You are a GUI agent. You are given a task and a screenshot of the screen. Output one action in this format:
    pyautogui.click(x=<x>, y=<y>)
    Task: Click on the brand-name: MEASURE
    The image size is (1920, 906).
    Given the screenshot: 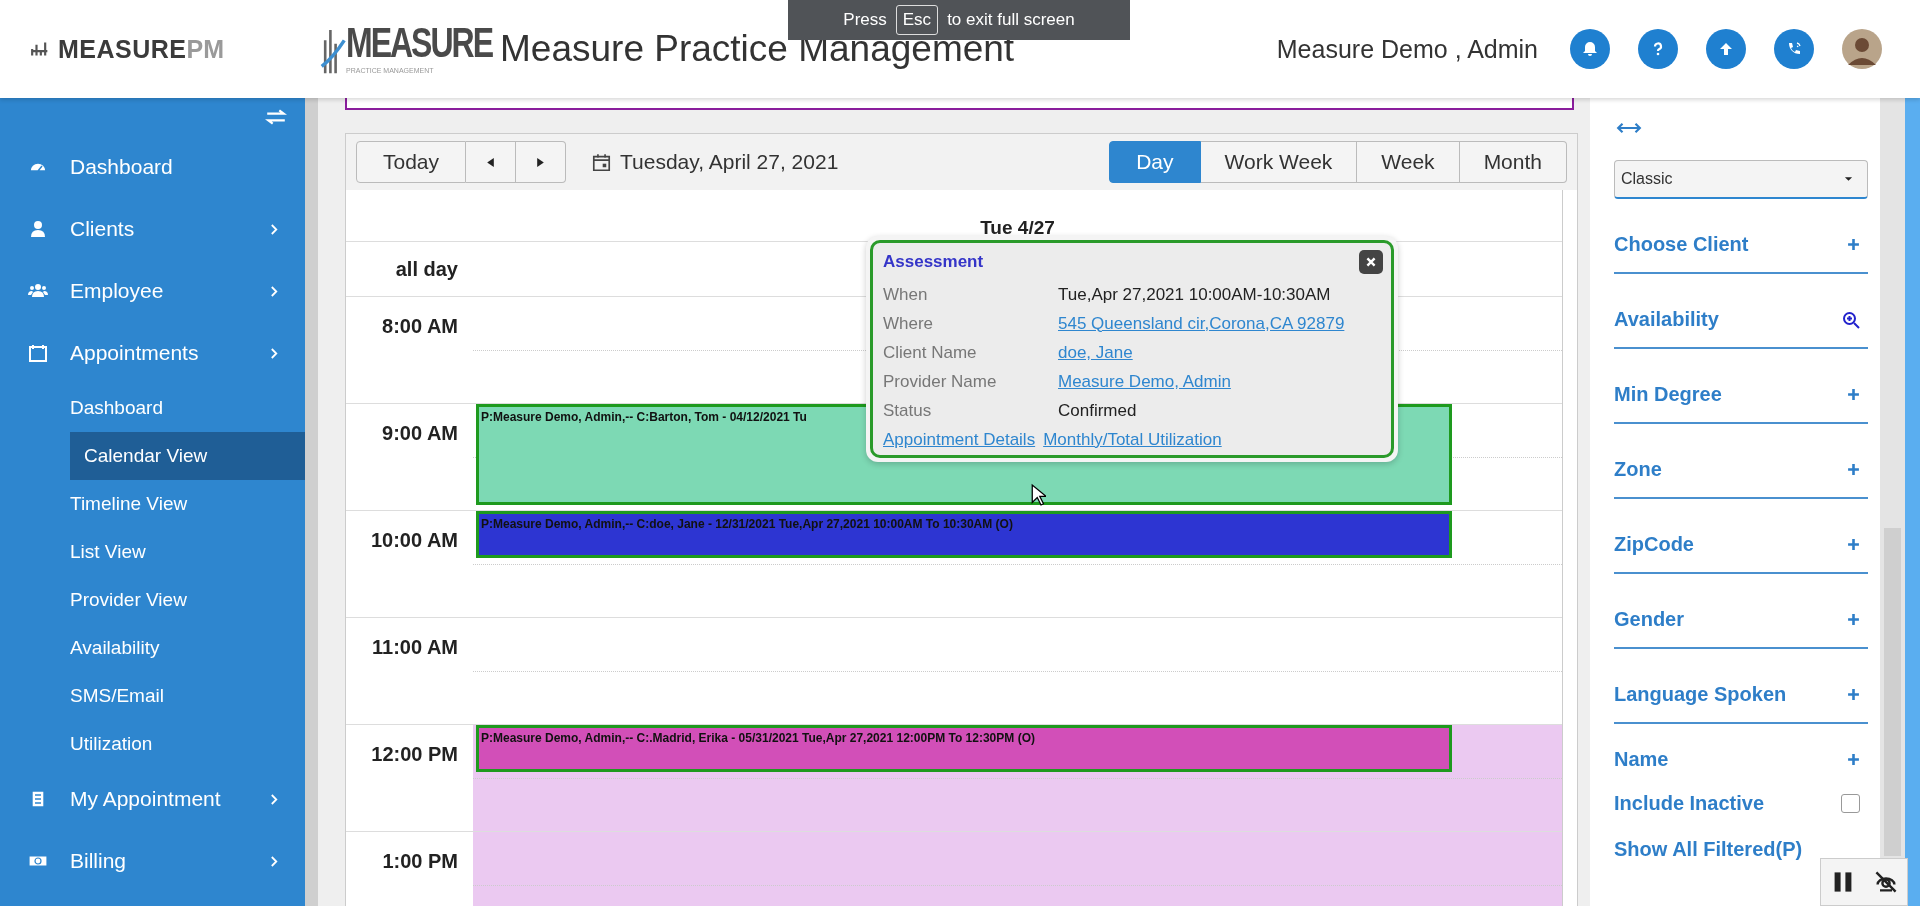 What is the action you would take?
    pyautogui.click(x=419, y=42)
    